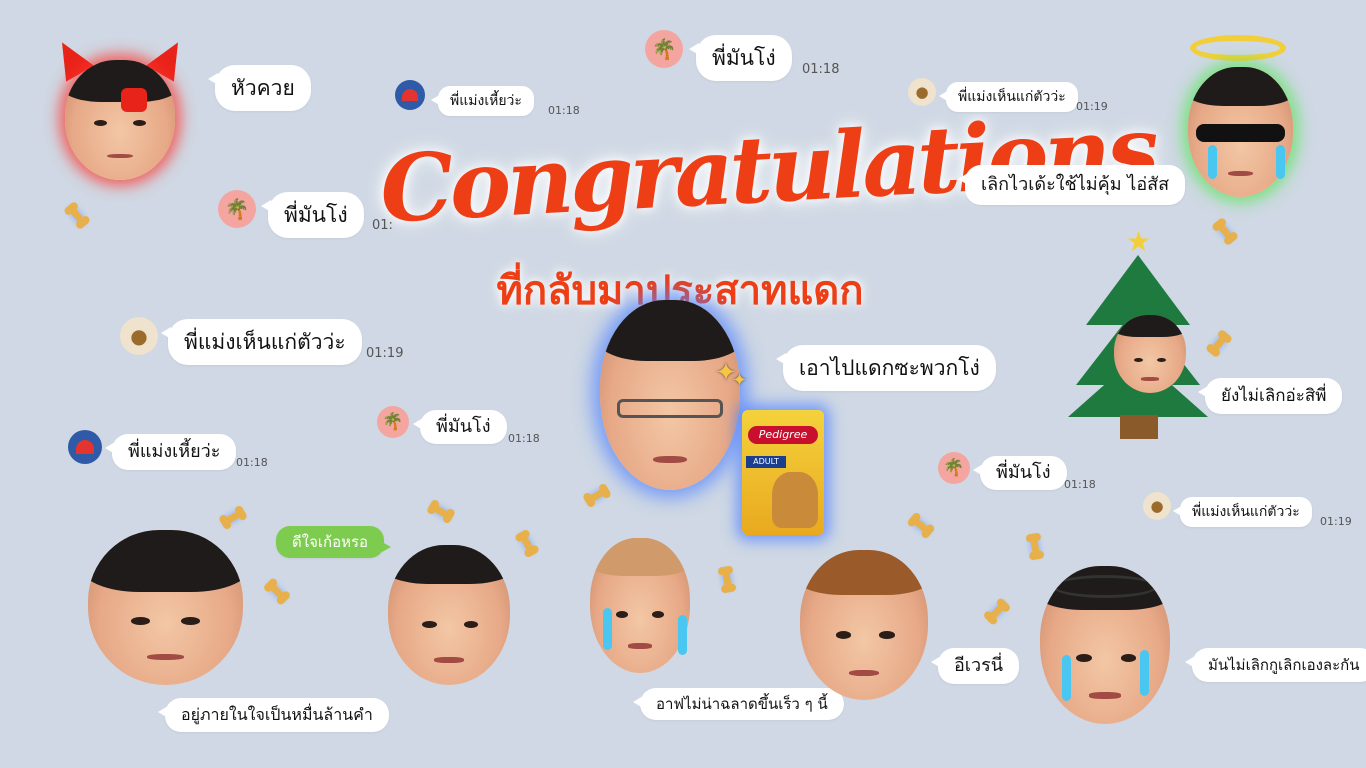 This screenshot has width=1366, height=768. What do you see at coordinates (382, 225) in the screenshot?
I see `timestamp: 01:` at bounding box center [382, 225].